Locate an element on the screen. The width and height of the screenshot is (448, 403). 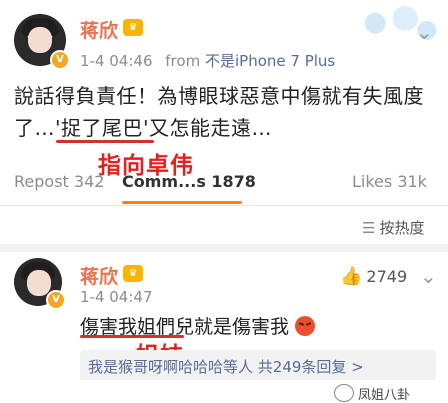
post-text-line1: 說話得負責任！為博眼球惡意中傷就有失風度 is located at coordinates (219, 96).